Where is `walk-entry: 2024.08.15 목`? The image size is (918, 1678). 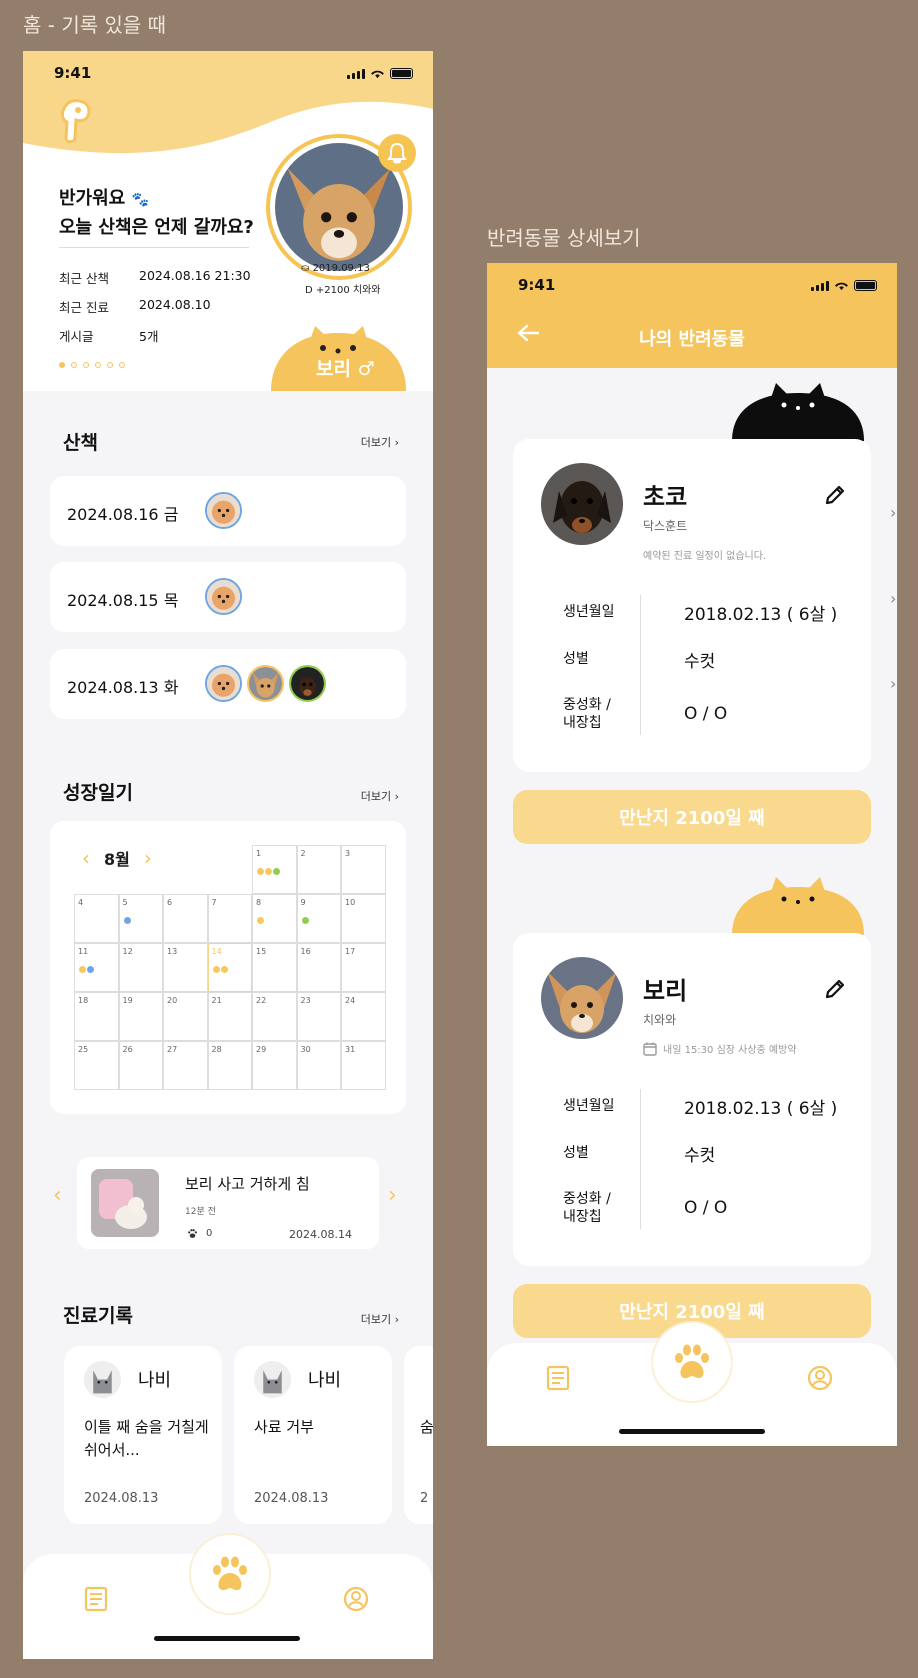 walk-entry: 2024.08.15 목 is located at coordinates (228, 597).